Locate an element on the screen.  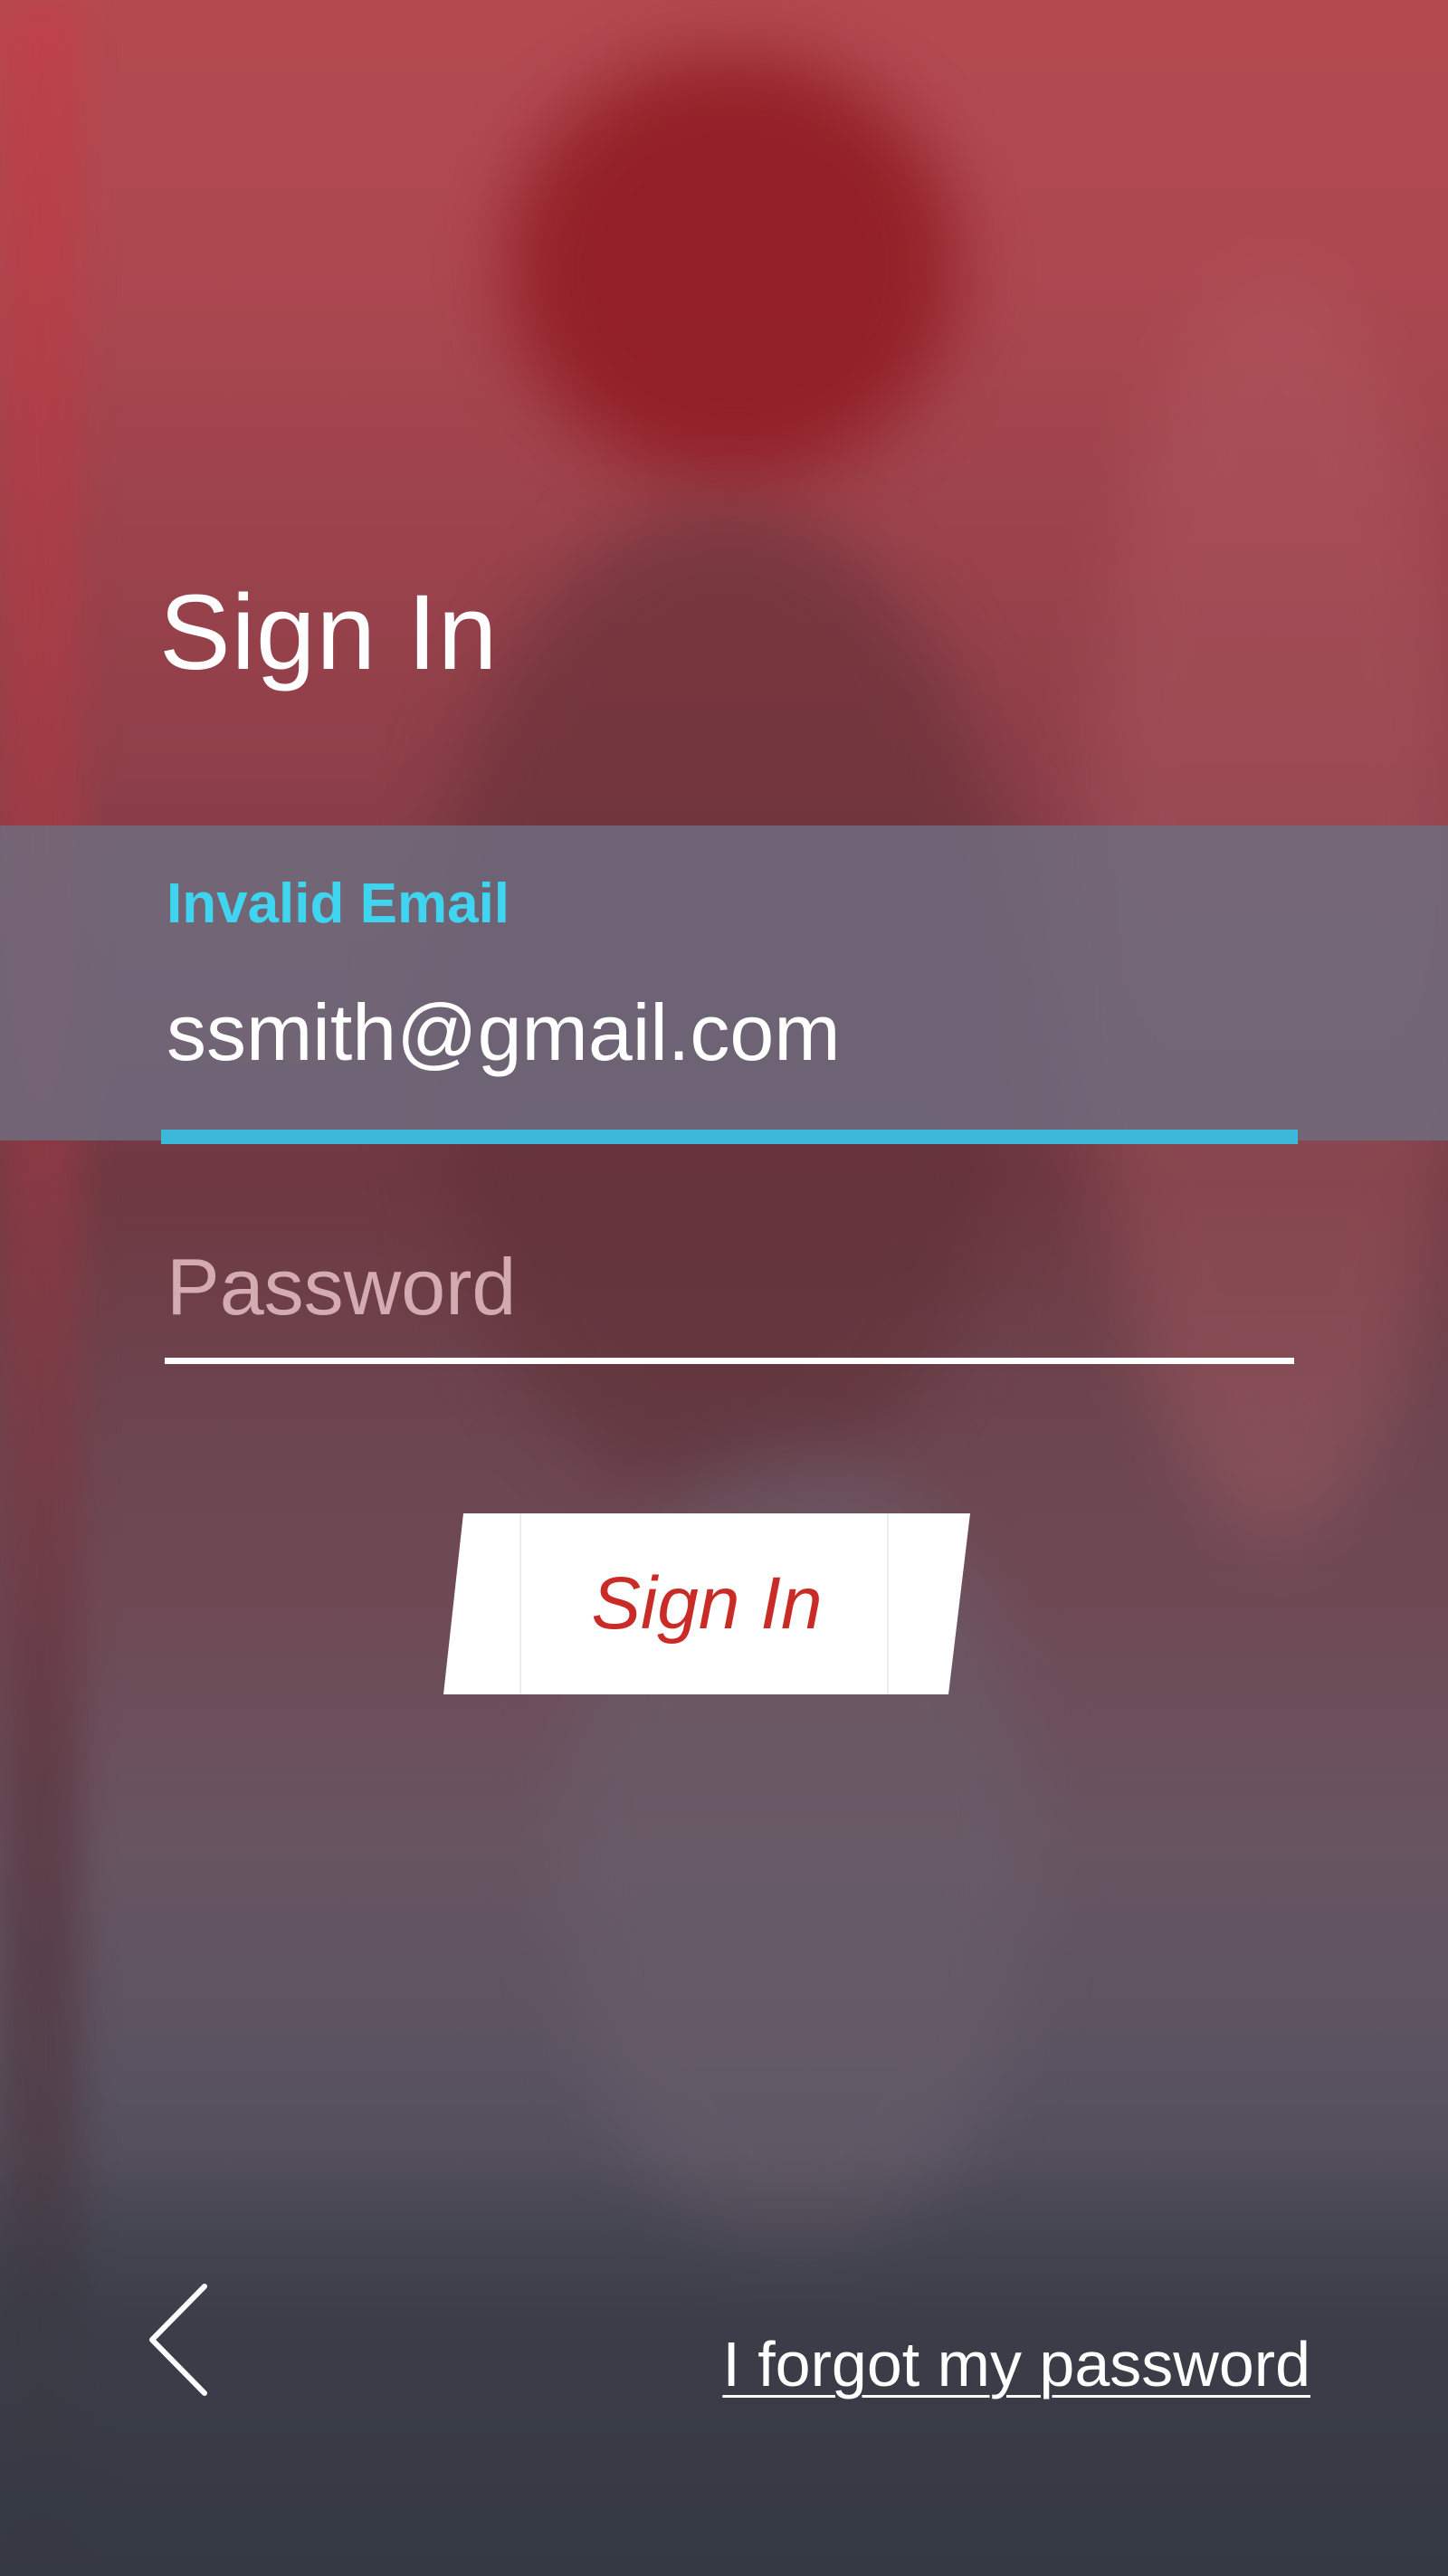
chevron-left-icon is located at coordinates (178, 2340).